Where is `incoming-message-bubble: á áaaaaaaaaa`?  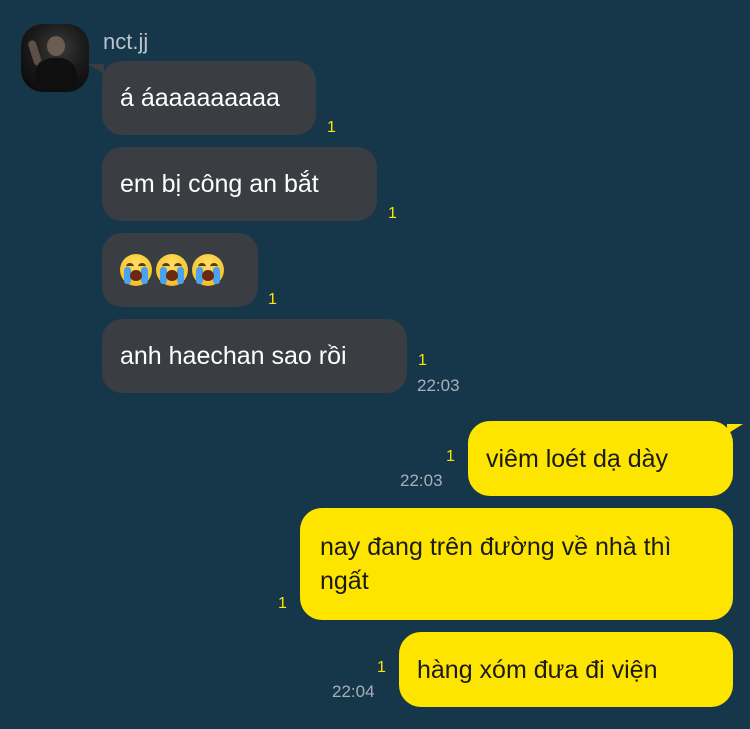 incoming-message-bubble: á áaaaaaaaaa is located at coordinates (209, 98).